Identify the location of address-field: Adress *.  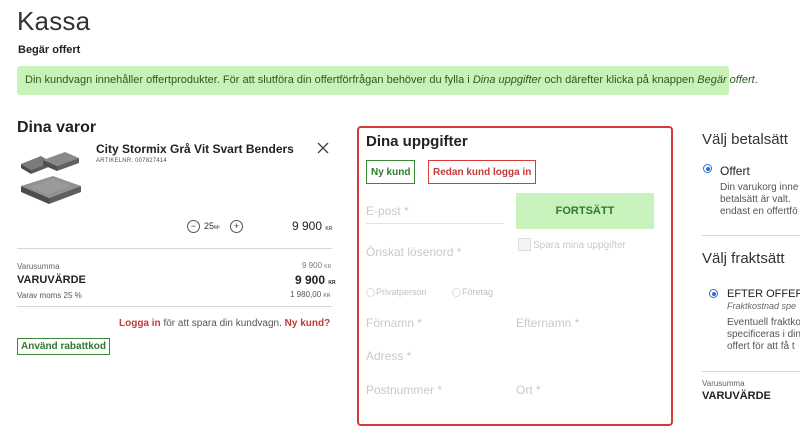
(388, 356).